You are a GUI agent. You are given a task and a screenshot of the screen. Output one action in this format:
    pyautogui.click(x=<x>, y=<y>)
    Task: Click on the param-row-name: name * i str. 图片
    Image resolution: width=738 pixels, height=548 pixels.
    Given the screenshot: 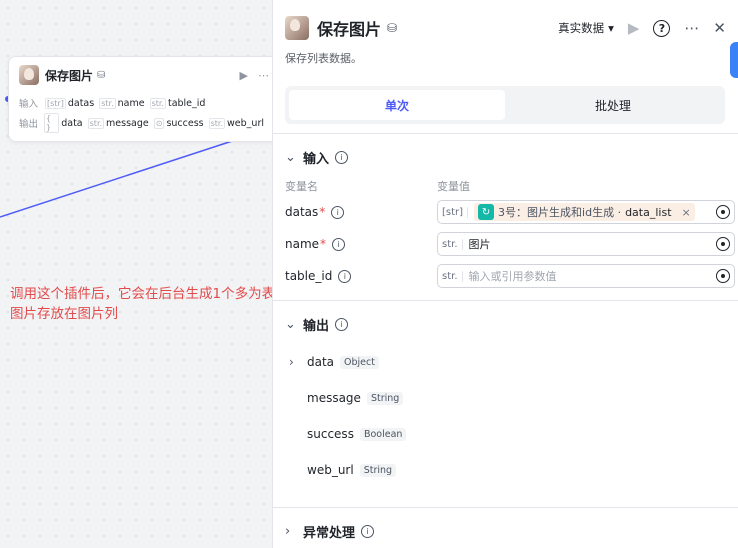 What is the action you would take?
    pyautogui.click(x=510, y=244)
    